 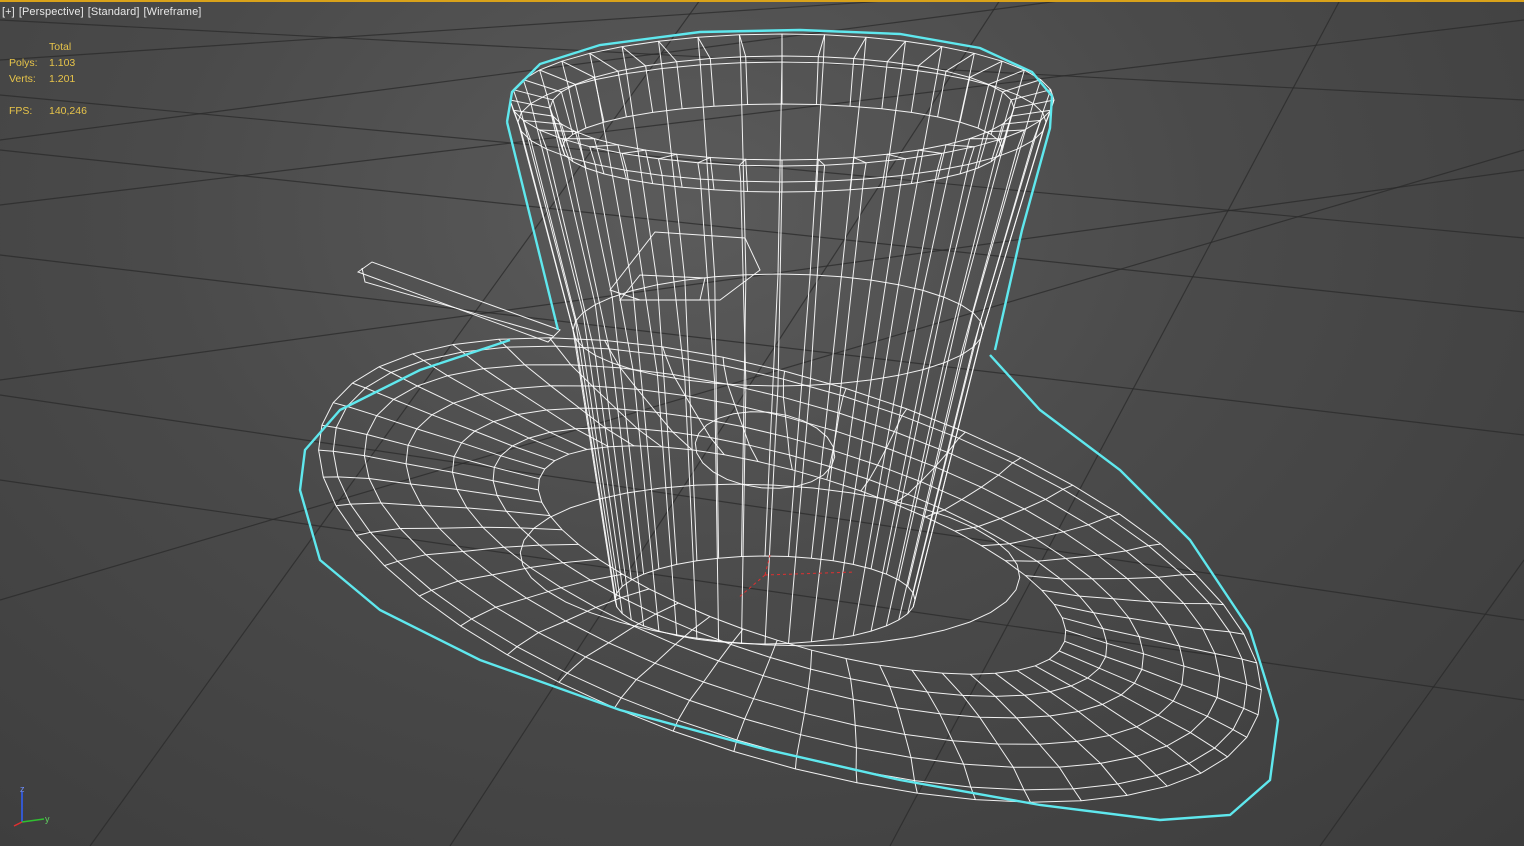 I want to click on stats-polys-row: Polys: 1.103, so click(x=48, y=63).